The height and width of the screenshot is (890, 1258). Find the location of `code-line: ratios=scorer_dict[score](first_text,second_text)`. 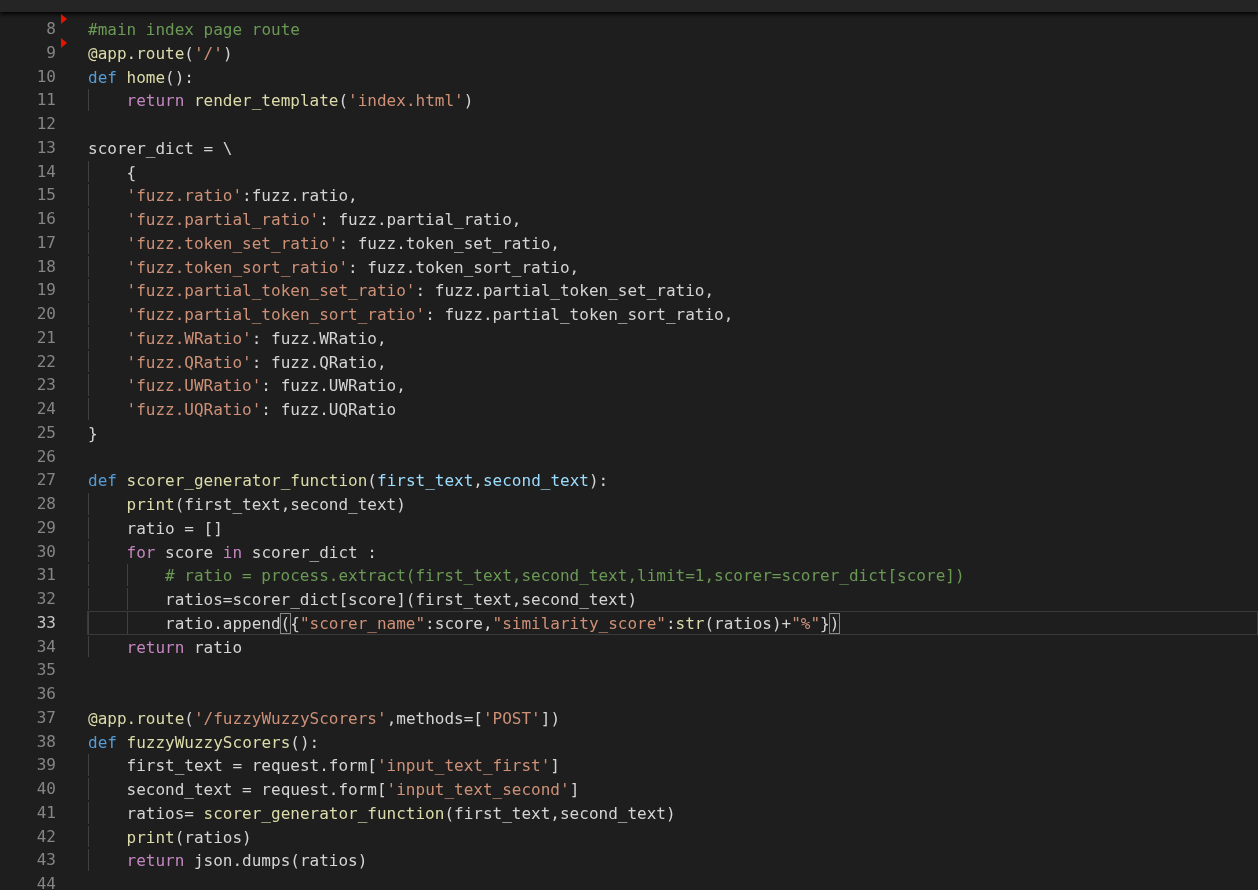

code-line: ratios=scorer_dict[score](first_text,second_text) is located at coordinates (401, 599).